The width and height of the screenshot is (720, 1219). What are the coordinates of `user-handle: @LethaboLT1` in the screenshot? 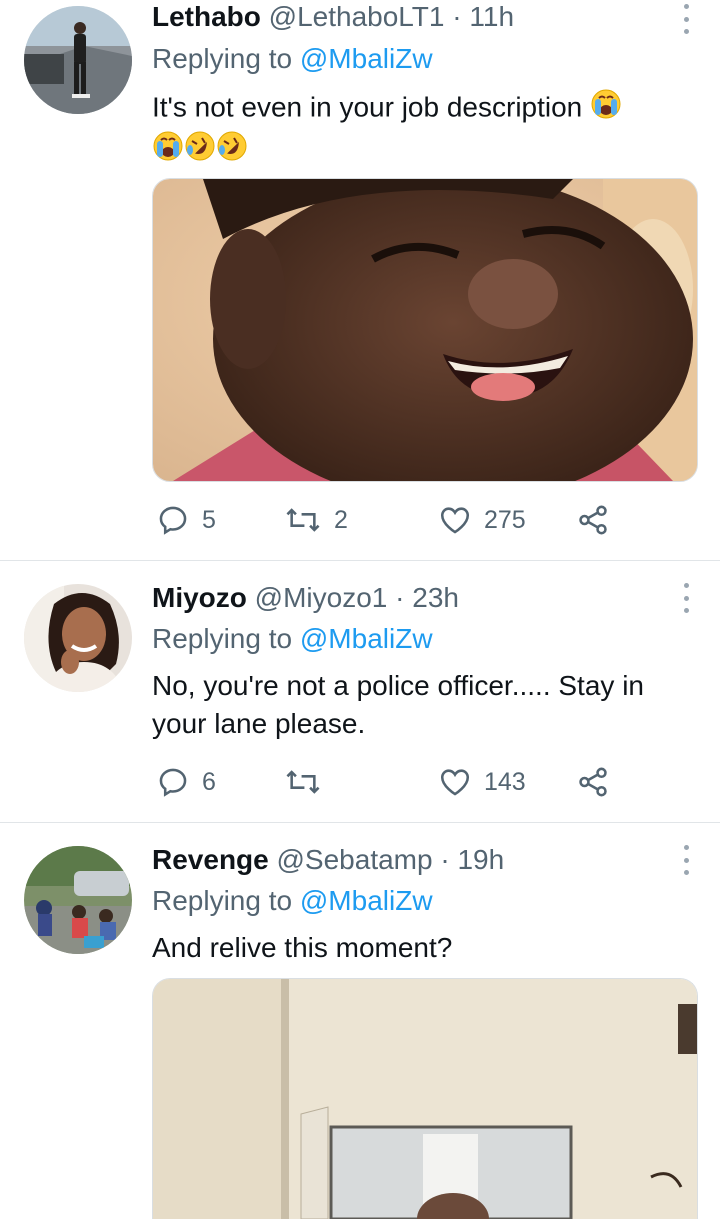 It's located at (357, 16).